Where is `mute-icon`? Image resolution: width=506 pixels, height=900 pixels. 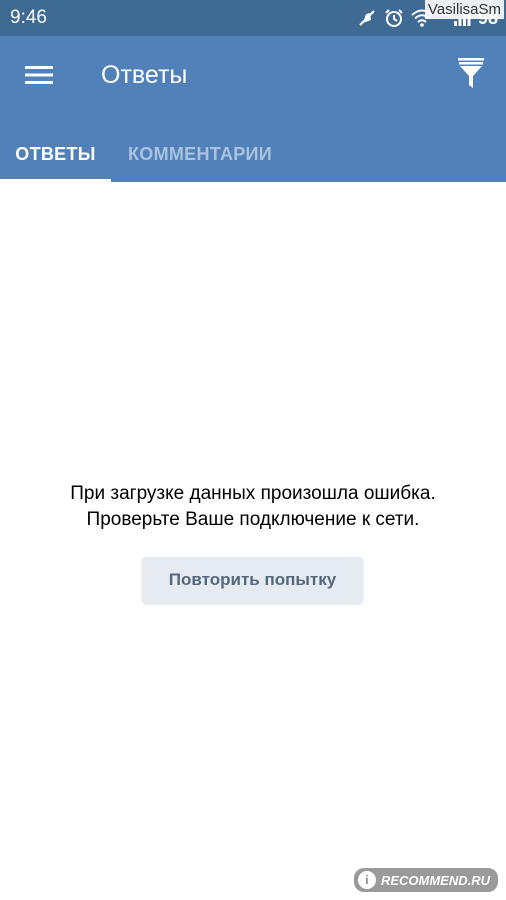 mute-icon is located at coordinates (367, 18).